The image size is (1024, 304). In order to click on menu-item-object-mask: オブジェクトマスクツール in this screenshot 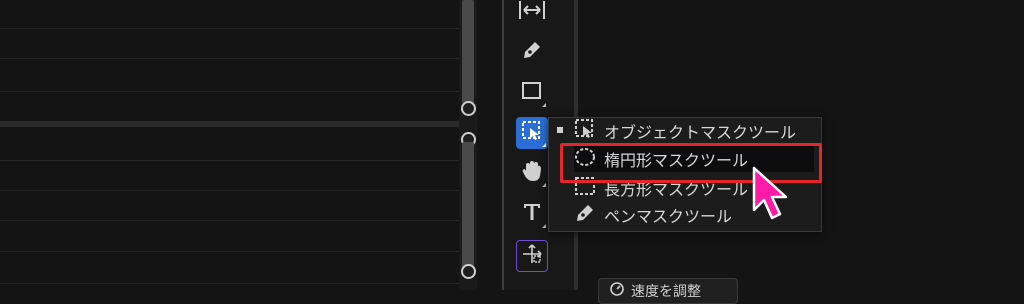, I will do `click(694, 131)`.